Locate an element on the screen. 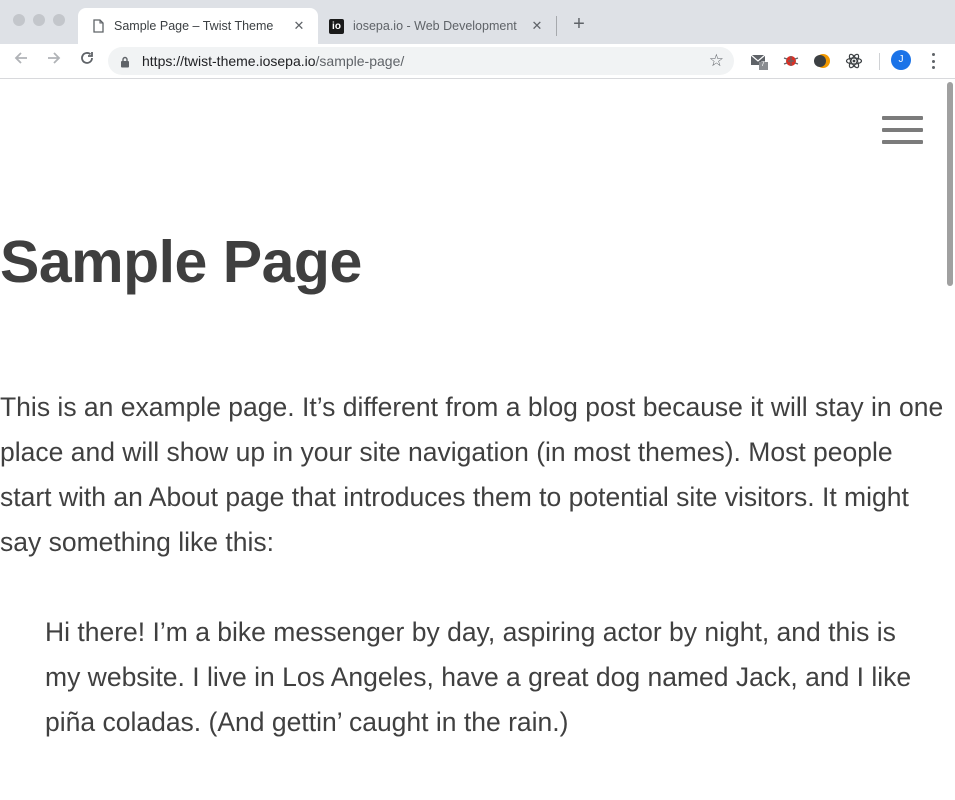  react-extension-icon is located at coordinates (854, 61).